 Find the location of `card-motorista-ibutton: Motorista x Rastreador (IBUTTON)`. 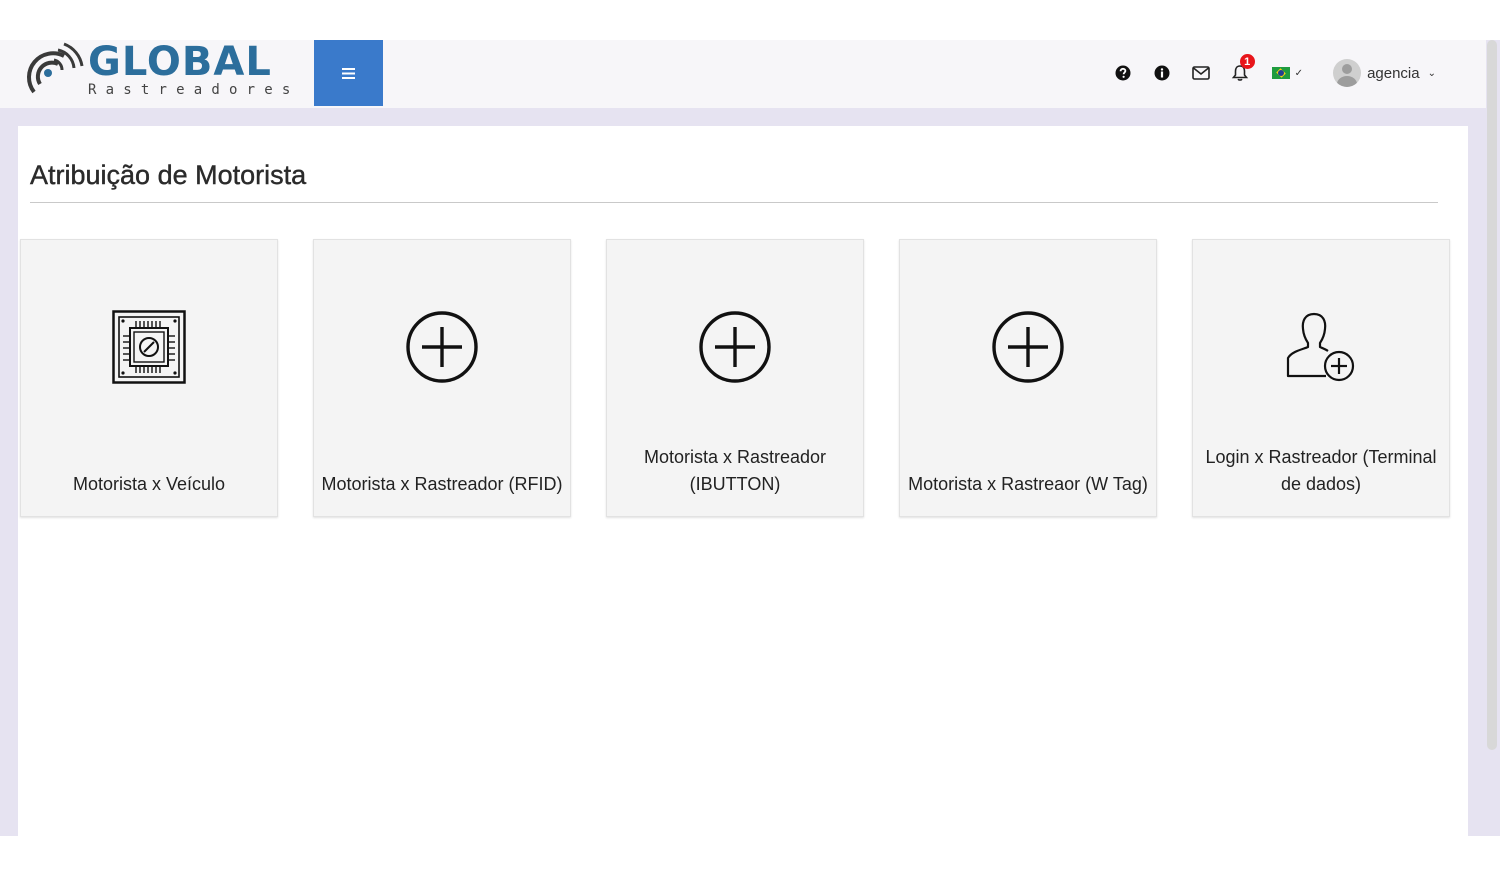

card-motorista-ibutton: Motorista x Rastreador (IBUTTON) is located at coordinates (735, 378).